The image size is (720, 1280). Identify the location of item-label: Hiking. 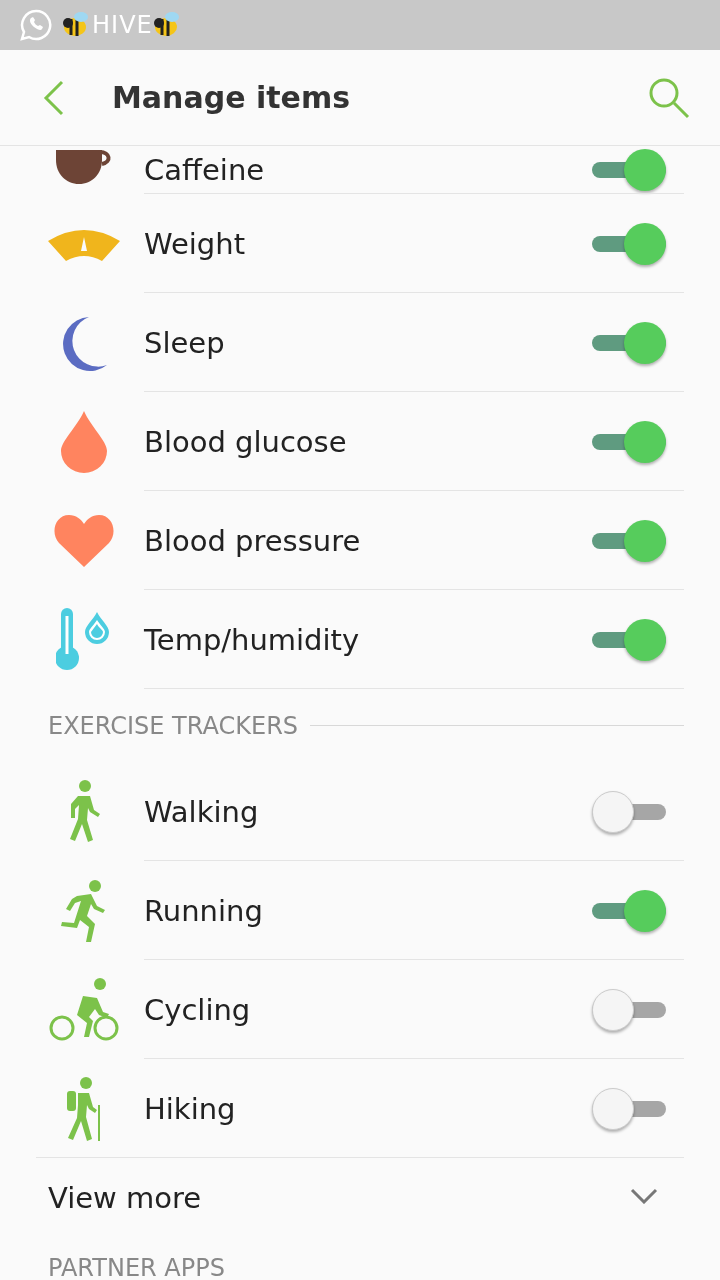
(190, 1108).